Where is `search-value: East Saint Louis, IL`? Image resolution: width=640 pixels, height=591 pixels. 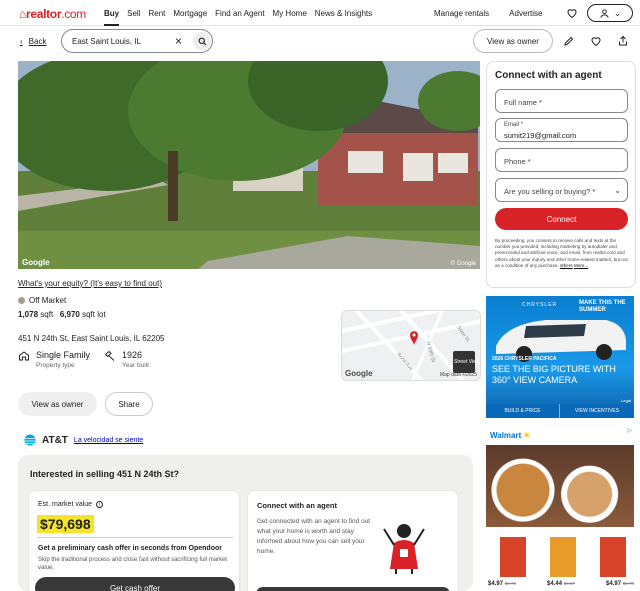
search-value: East Saint Louis, IL is located at coordinates (106, 41).